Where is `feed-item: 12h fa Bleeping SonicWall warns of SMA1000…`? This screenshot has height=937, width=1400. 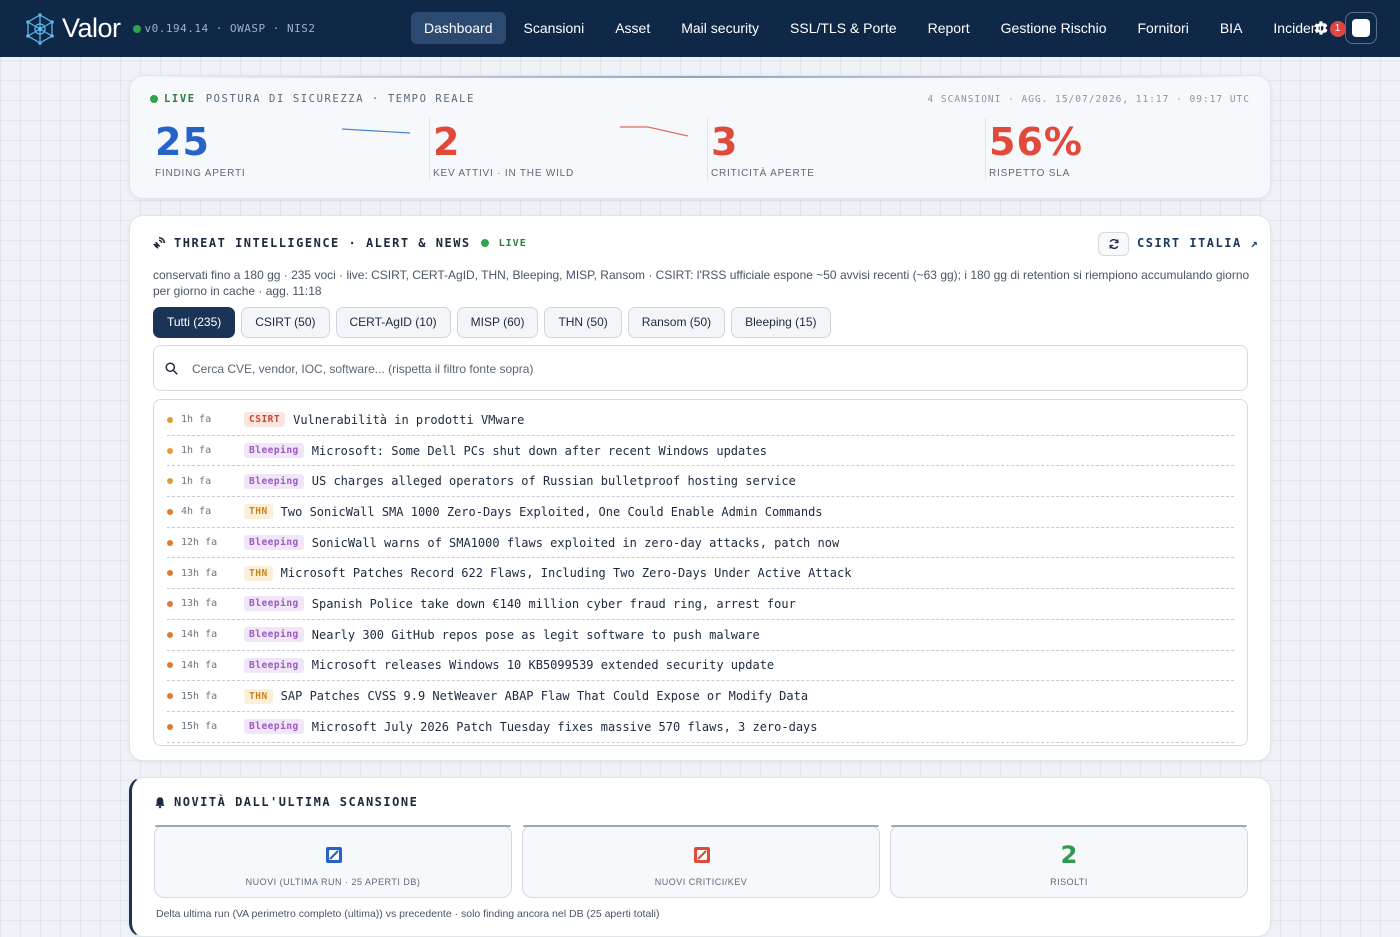
feed-item: 12h fa Bleeping SonicWall warns of SMA1000… is located at coordinates (700, 543).